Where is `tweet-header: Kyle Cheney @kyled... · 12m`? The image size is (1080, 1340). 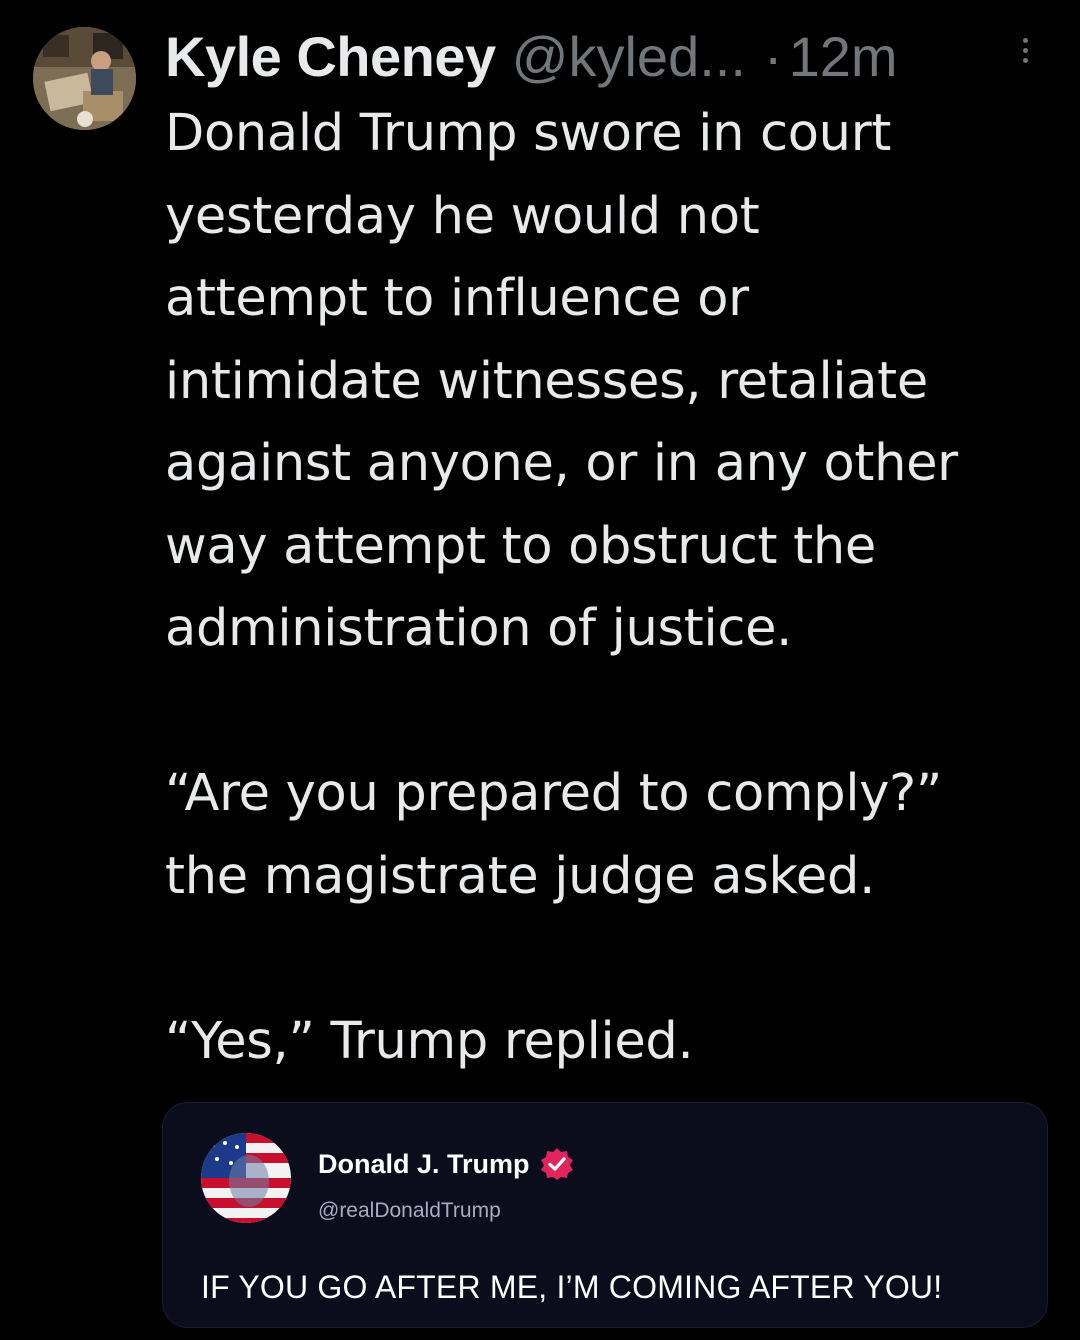
tweet-header: Kyle Cheney @kyled... · 12m is located at coordinates (531, 57).